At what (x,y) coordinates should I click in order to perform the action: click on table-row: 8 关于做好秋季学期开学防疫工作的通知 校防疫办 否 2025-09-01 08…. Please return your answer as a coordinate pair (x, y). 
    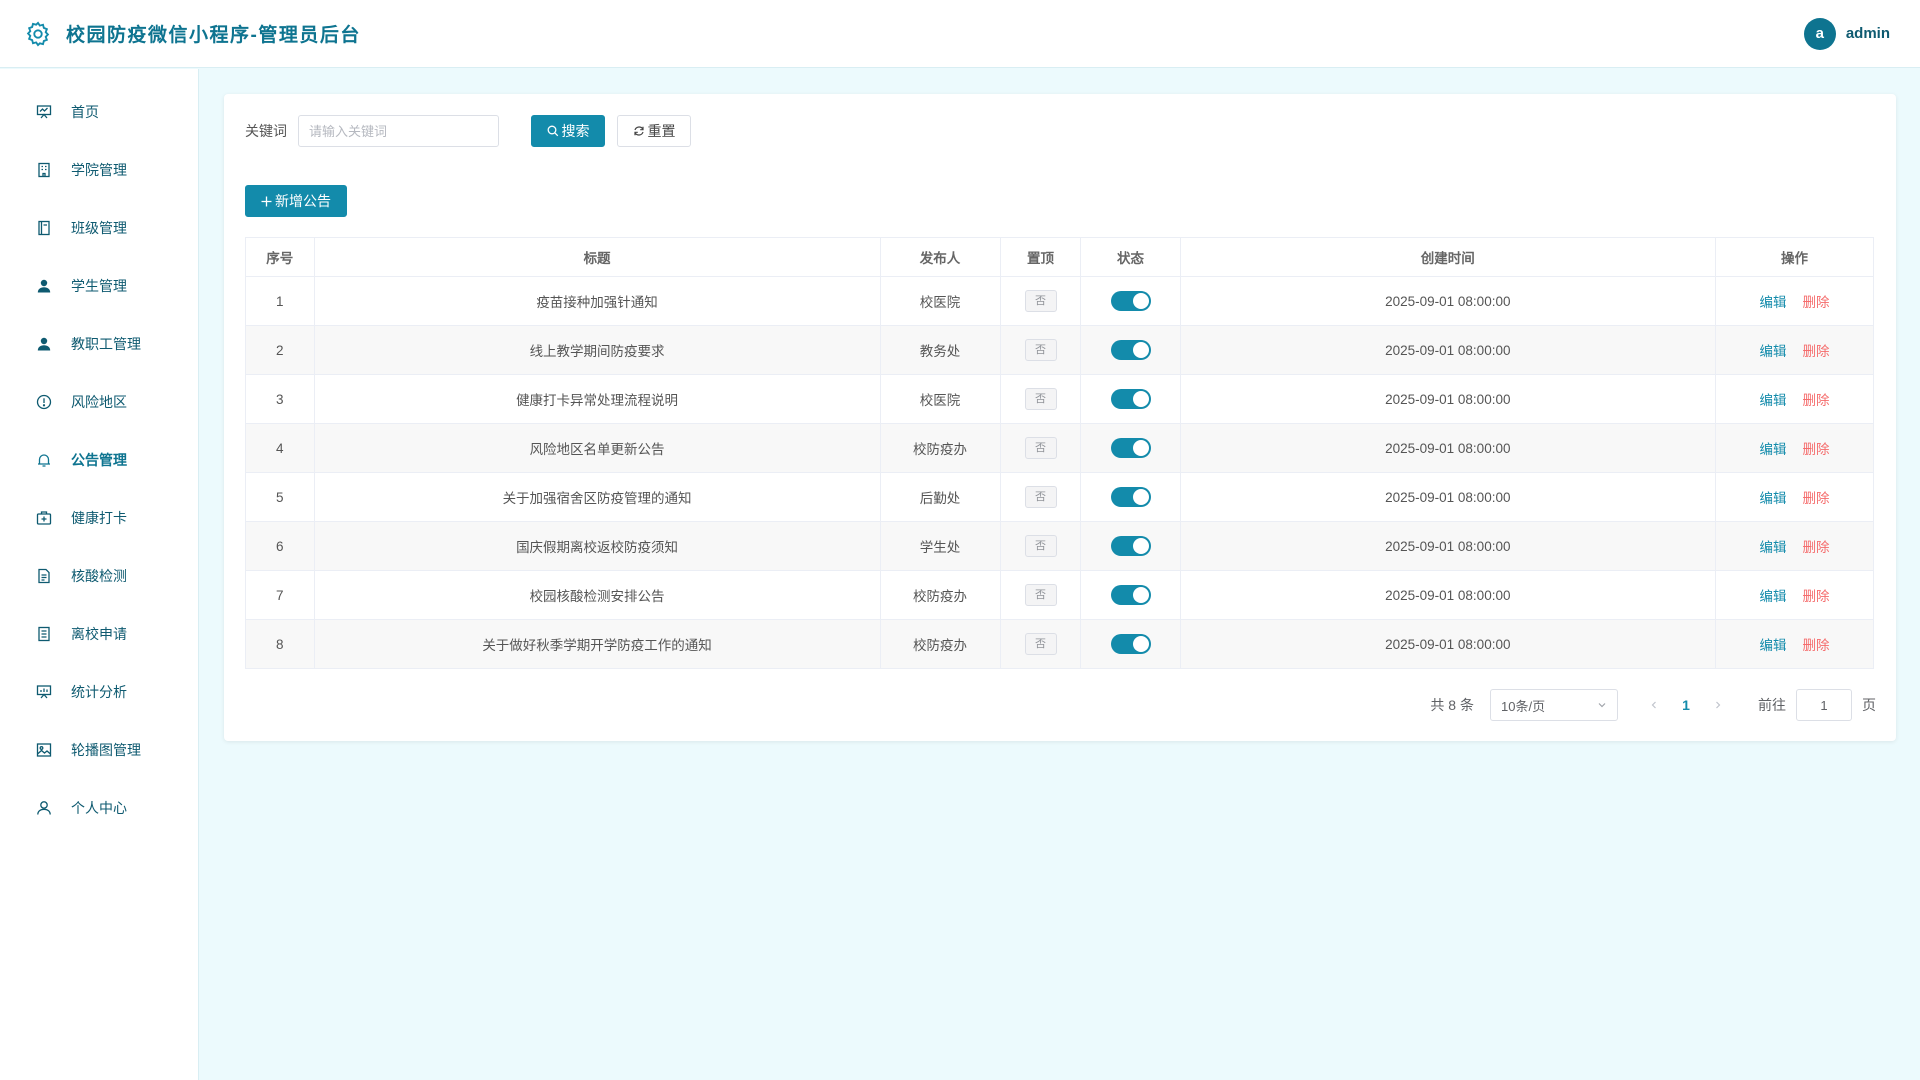
    Looking at the image, I should click on (1060, 644).